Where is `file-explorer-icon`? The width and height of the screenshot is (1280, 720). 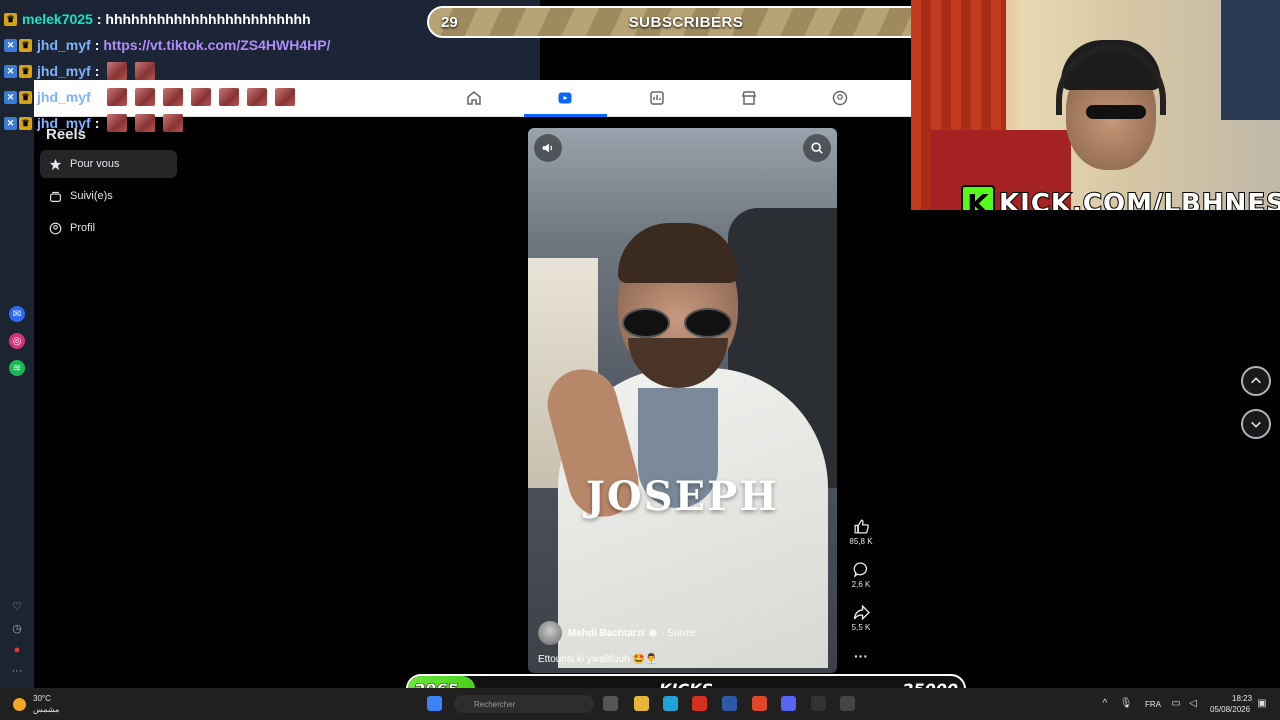 file-explorer-icon is located at coordinates (641, 703).